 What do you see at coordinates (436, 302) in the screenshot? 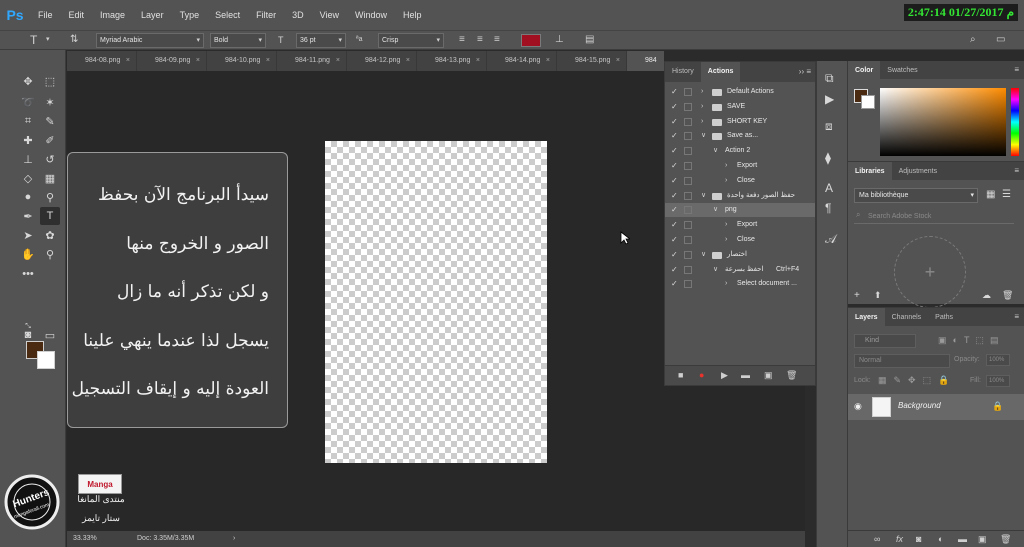
I see `document-canvas` at bounding box center [436, 302].